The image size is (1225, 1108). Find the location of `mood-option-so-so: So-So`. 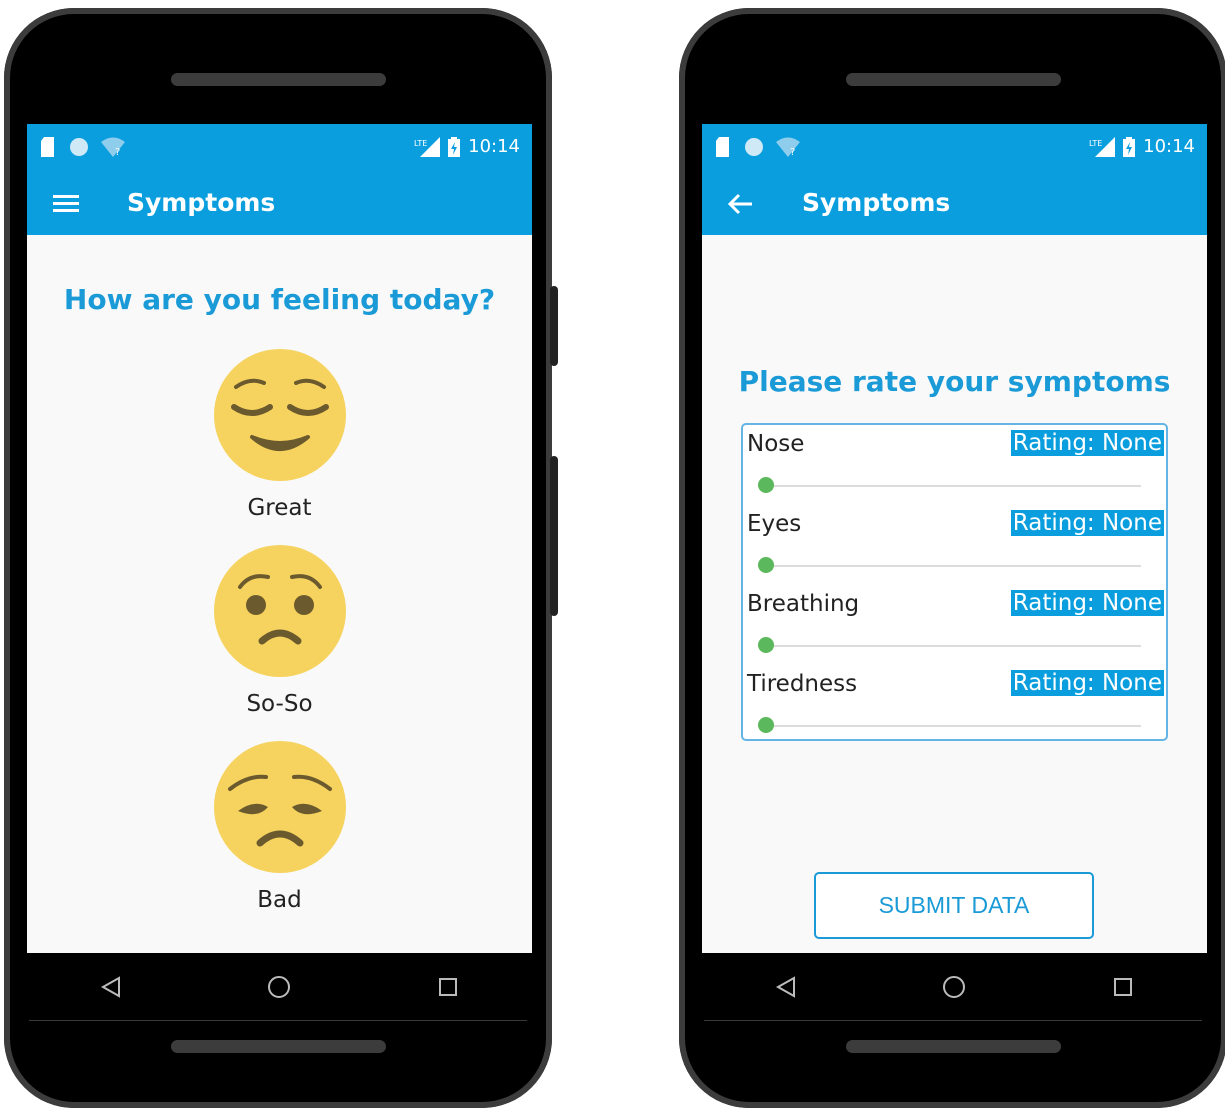

mood-option-so-so: So-So is located at coordinates (279, 631).